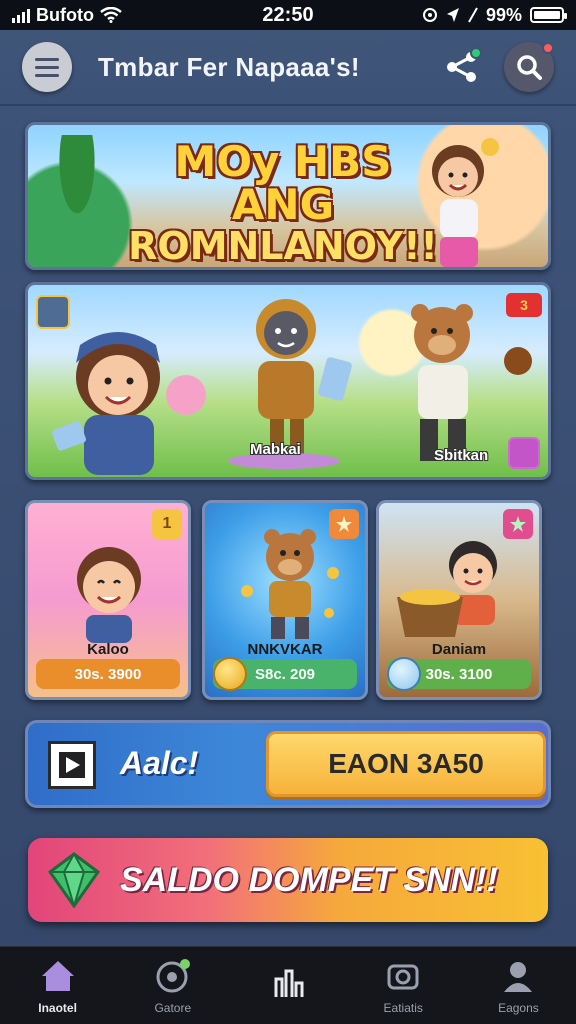 The image size is (576, 1024). I want to click on play-icon, so click(72, 765).